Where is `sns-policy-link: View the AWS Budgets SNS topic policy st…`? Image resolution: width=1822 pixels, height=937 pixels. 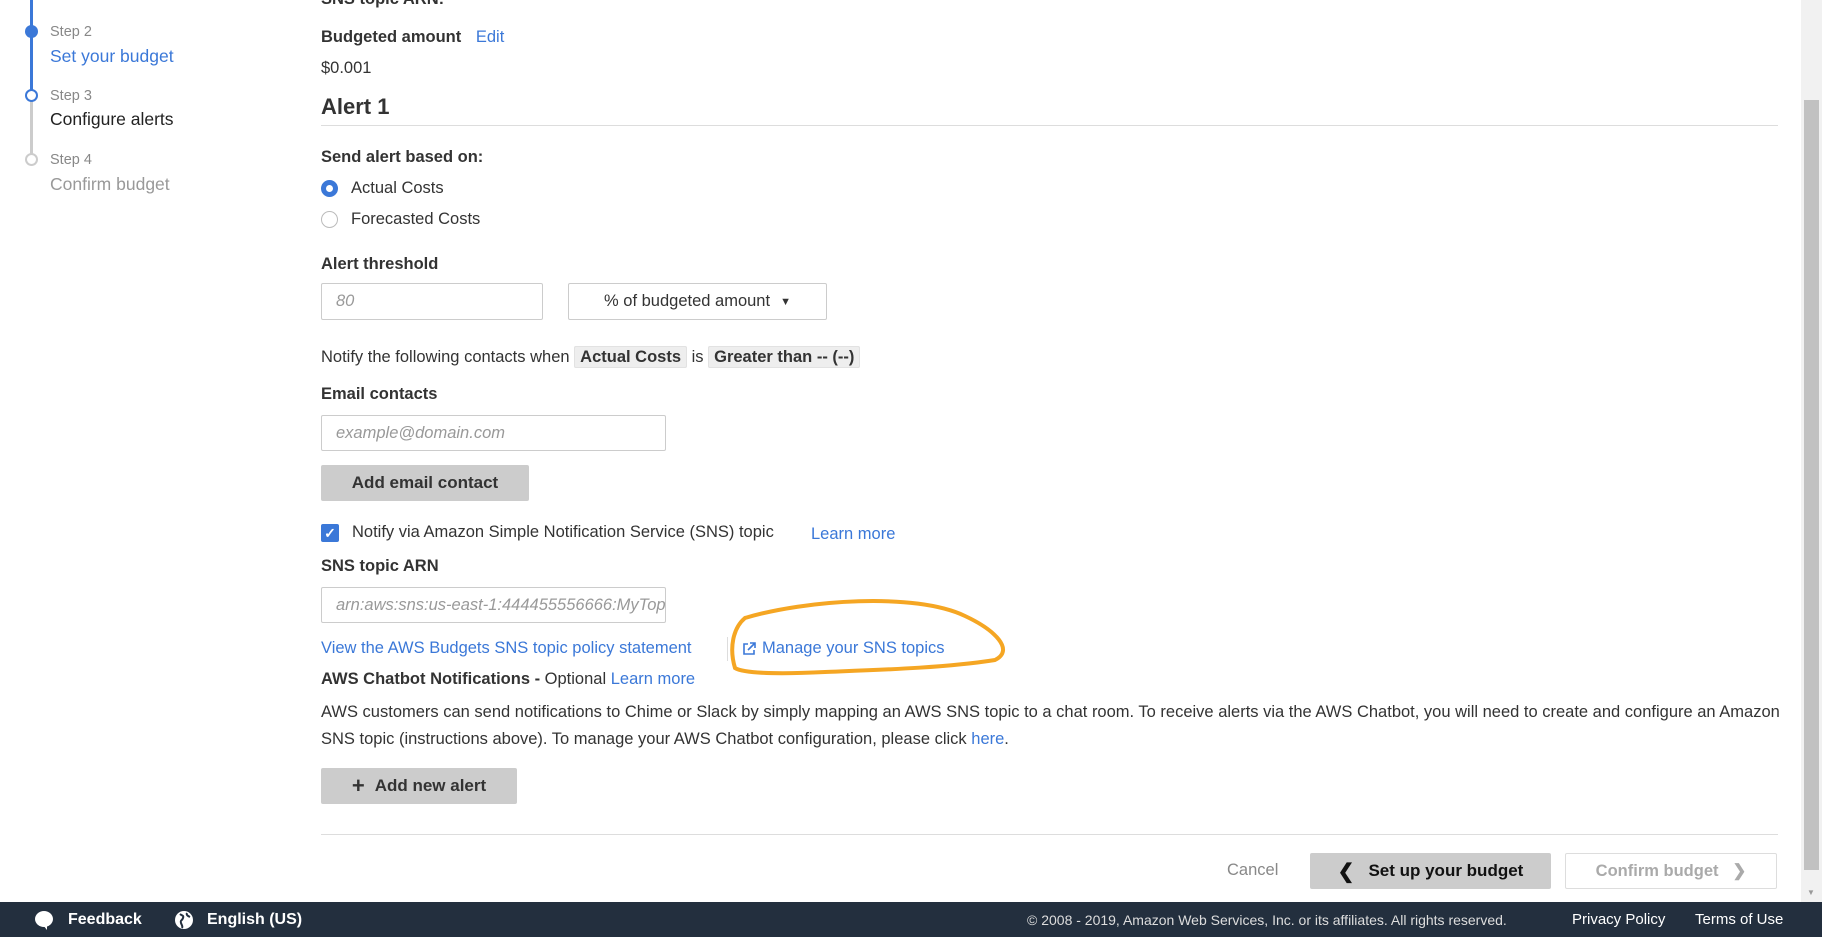
sns-policy-link: View the AWS Budgets SNS topic policy st… is located at coordinates (506, 648).